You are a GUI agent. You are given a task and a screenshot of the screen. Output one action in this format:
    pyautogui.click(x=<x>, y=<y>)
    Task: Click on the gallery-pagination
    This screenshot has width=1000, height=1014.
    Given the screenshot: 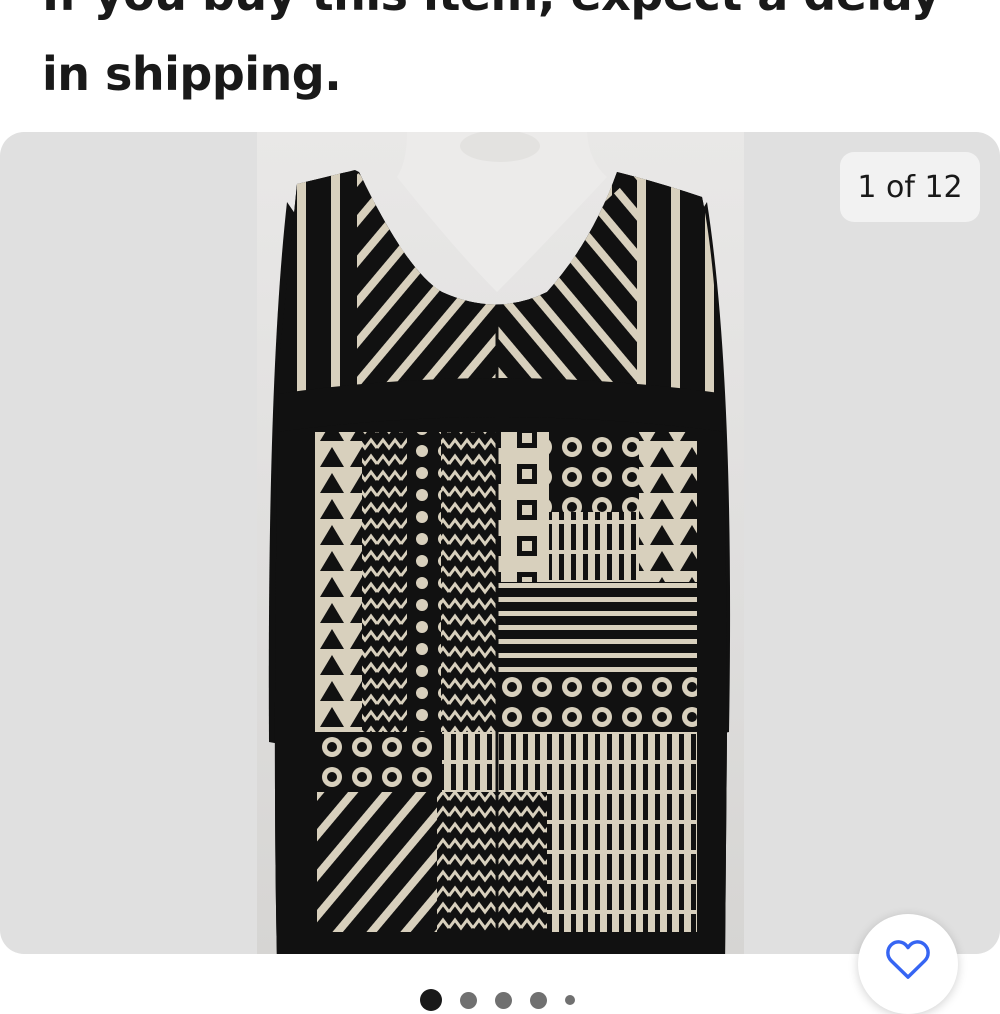 What is the action you would take?
    pyautogui.click(x=497, y=1000)
    